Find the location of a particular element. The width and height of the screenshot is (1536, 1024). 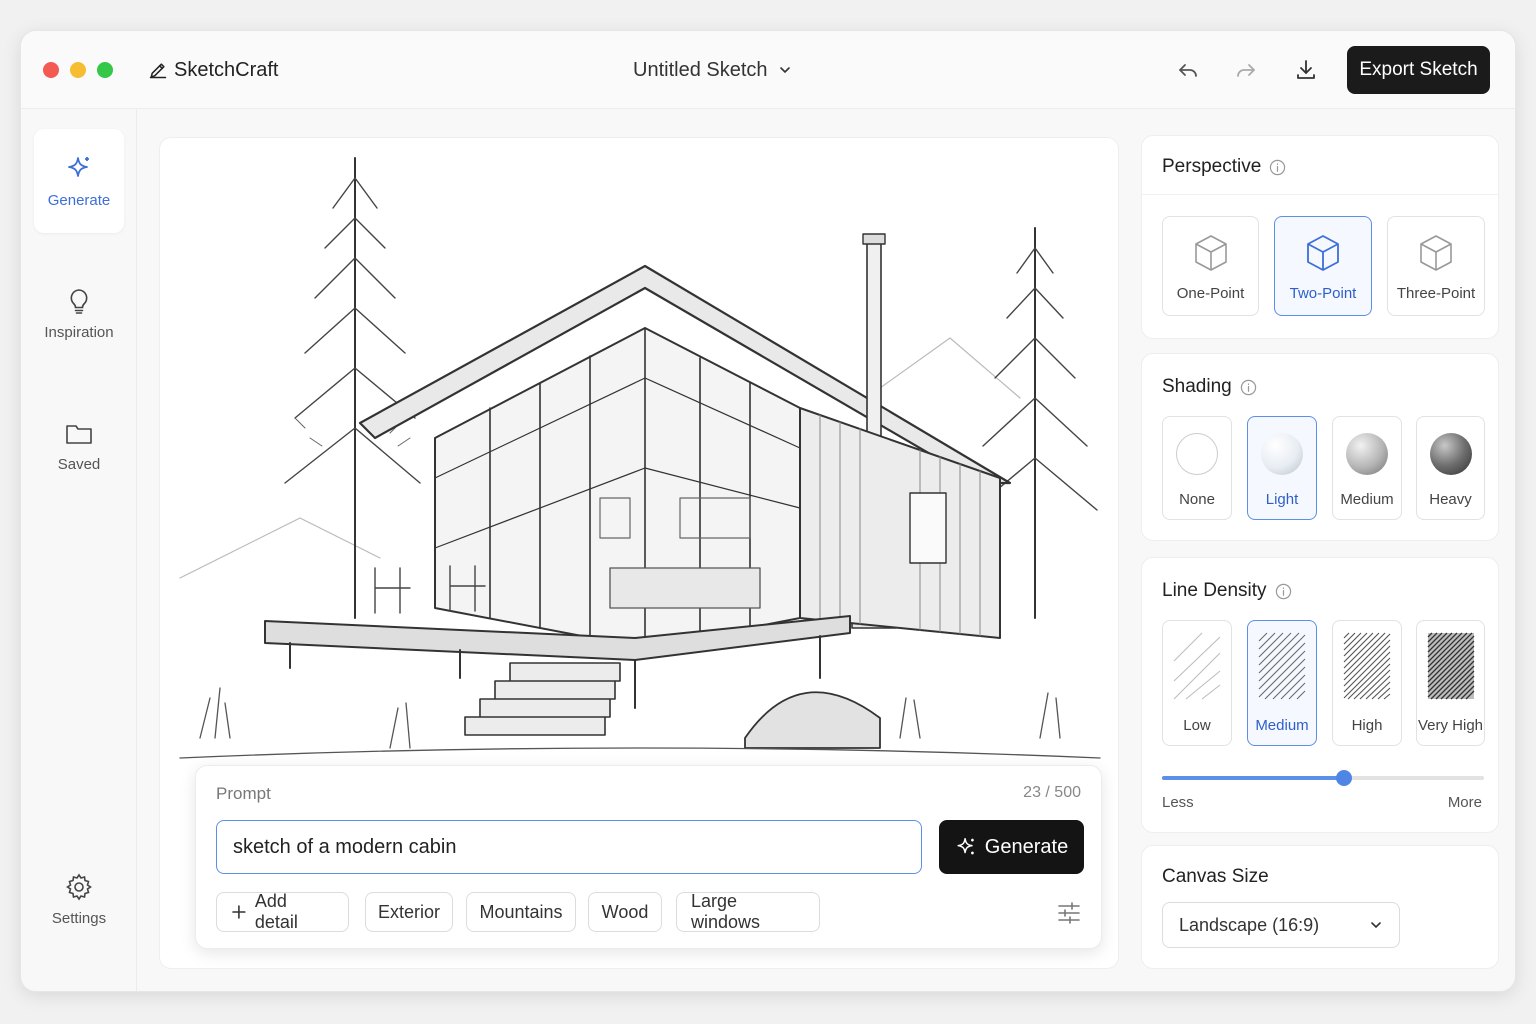

canvas-size-panel: Canvas Size Landscape (16:9) is located at coordinates (1320, 907).